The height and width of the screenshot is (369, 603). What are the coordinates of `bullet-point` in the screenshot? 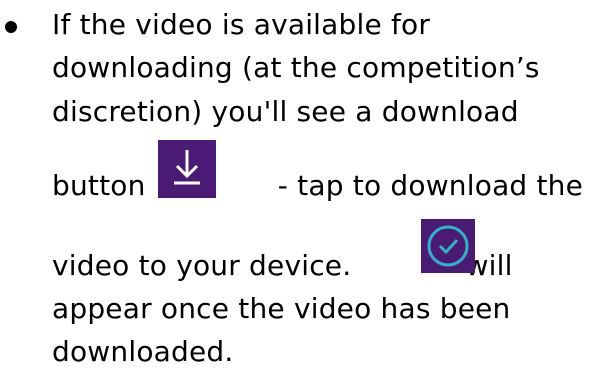 It's located at (11, 27).